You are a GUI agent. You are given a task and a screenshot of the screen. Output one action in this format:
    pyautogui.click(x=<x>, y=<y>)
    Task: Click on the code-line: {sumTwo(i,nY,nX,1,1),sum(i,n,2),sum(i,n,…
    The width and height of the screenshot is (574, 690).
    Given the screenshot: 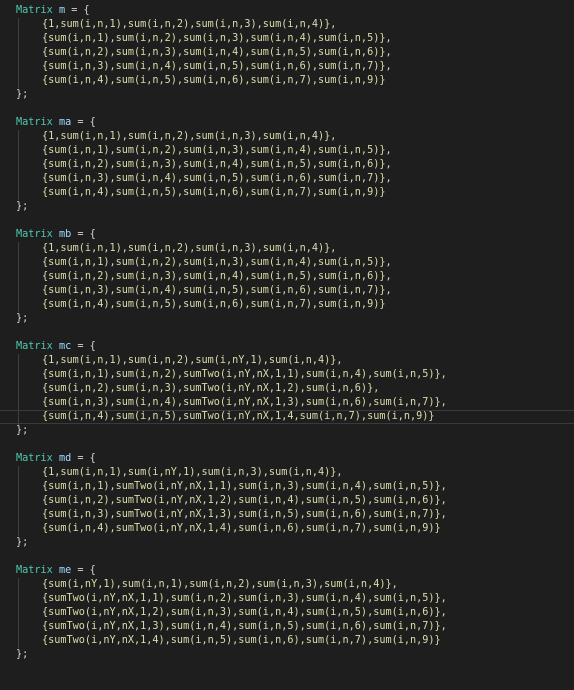 What is the action you would take?
    pyautogui.click(x=287, y=599)
    